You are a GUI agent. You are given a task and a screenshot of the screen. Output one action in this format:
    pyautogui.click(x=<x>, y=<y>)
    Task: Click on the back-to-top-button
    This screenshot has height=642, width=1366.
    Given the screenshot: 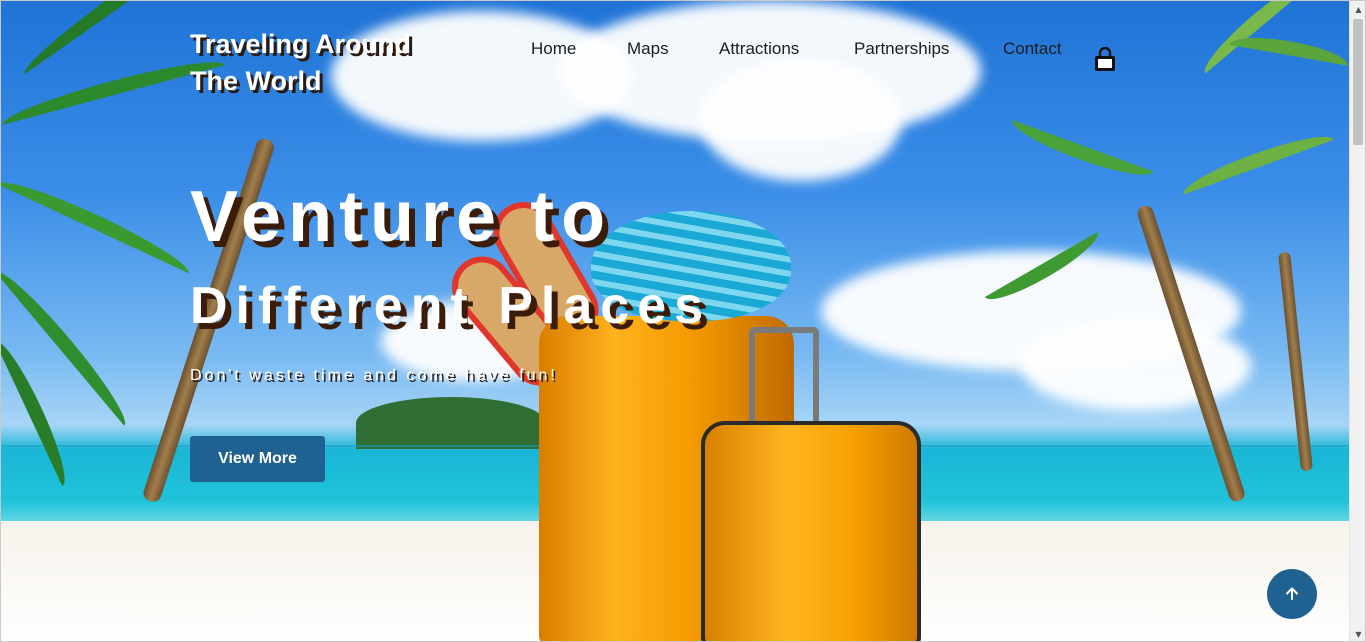 What is the action you would take?
    pyautogui.click(x=1292, y=594)
    